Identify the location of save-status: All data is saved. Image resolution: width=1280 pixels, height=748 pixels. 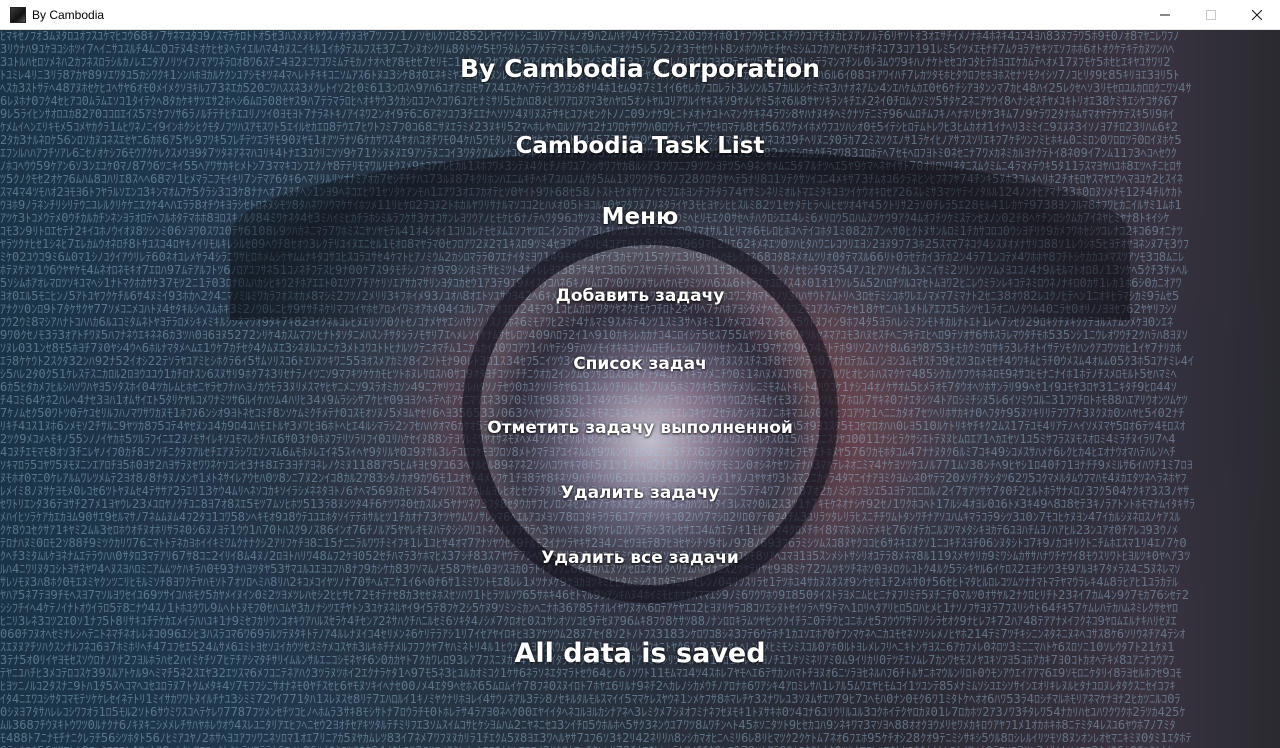
(640, 653).